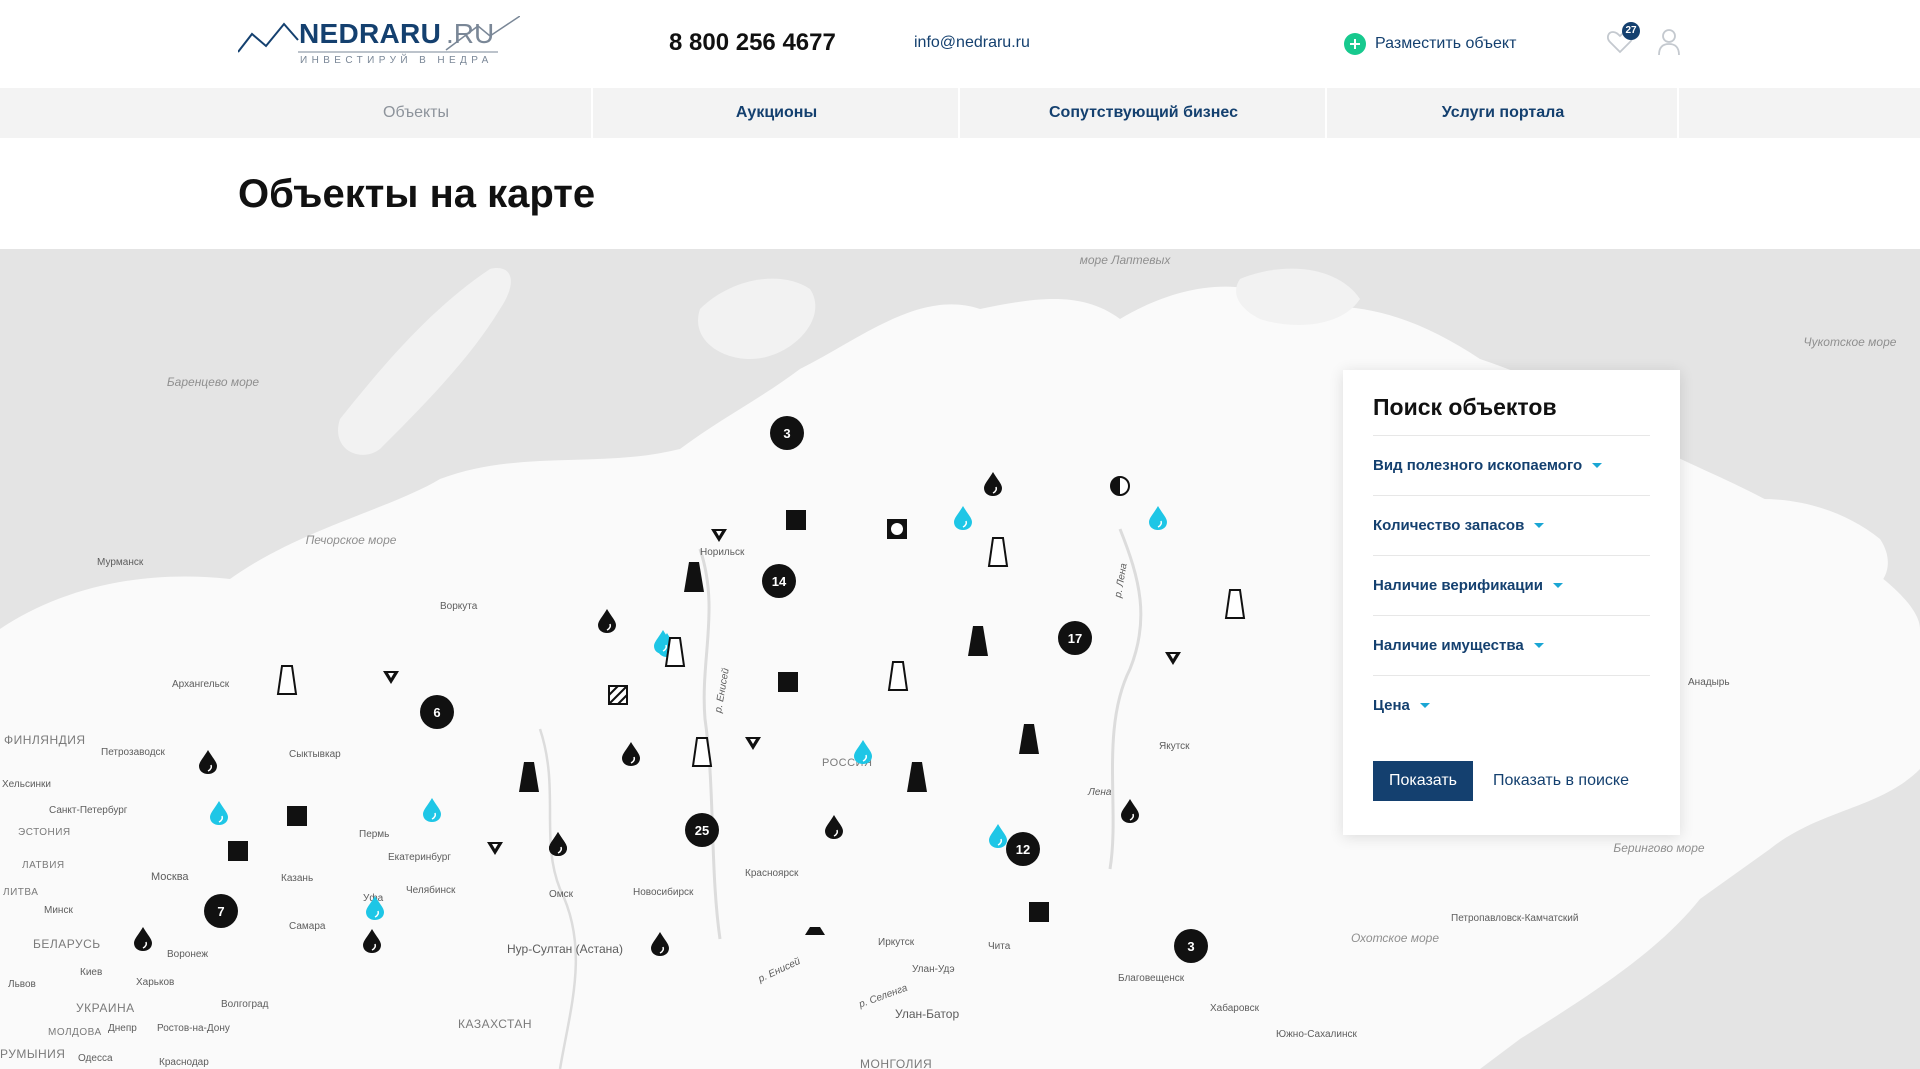 The height and width of the screenshot is (1069, 1920). Describe the element at coordinates (565, 949) in the screenshot. I see `city-label: Нур-Султан (Астана)` at that location.